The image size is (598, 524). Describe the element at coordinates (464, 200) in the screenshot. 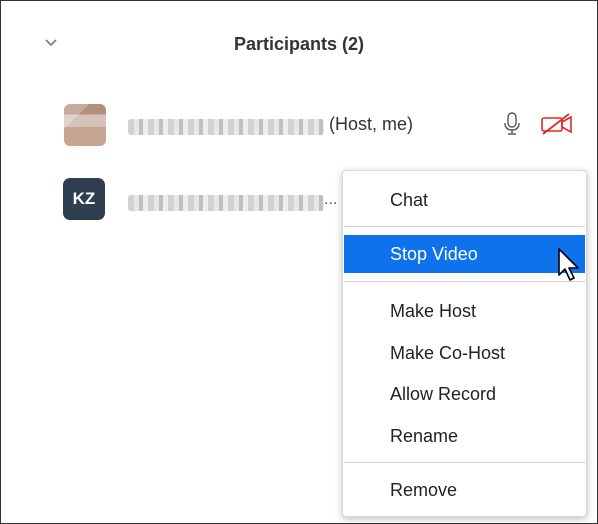

I see `menu-item-chat: Chat` at that location.